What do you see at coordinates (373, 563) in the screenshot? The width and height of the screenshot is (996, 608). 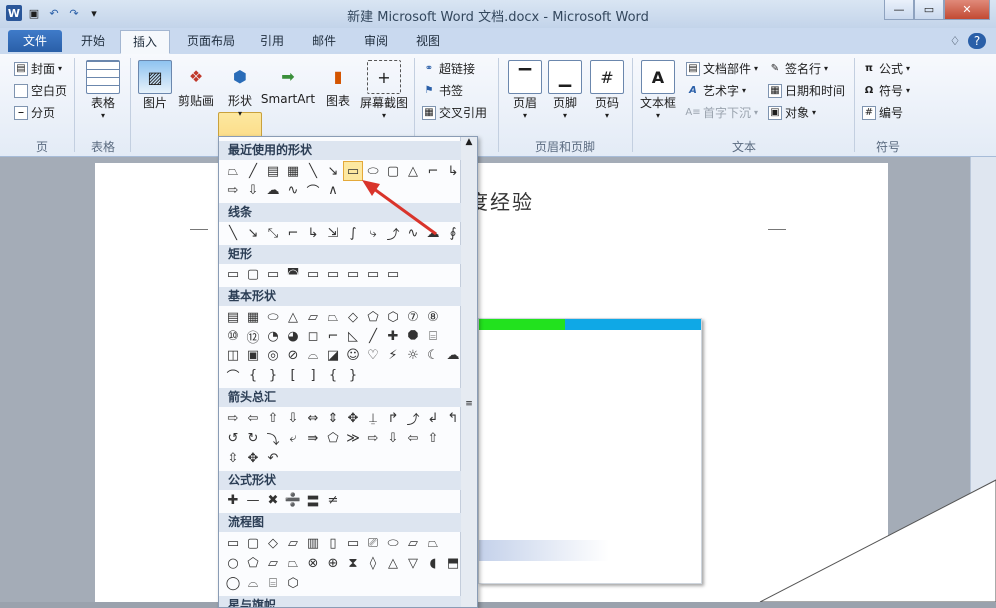 I see `shape-item-icon: ◊` at bounding box center [373, 563].